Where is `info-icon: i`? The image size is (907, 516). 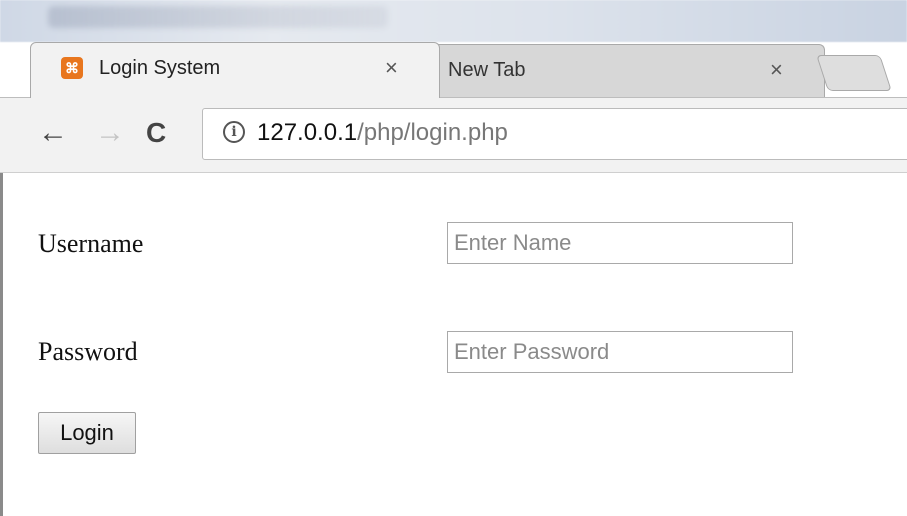
info-icon: i is located at coordinates (234, 132).